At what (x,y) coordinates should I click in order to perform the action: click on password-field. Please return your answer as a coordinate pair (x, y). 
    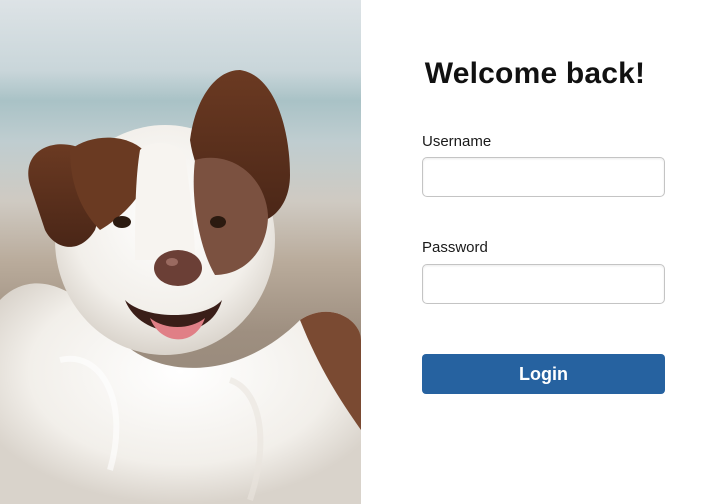
    Looking at the image, I should click on (543, 284).